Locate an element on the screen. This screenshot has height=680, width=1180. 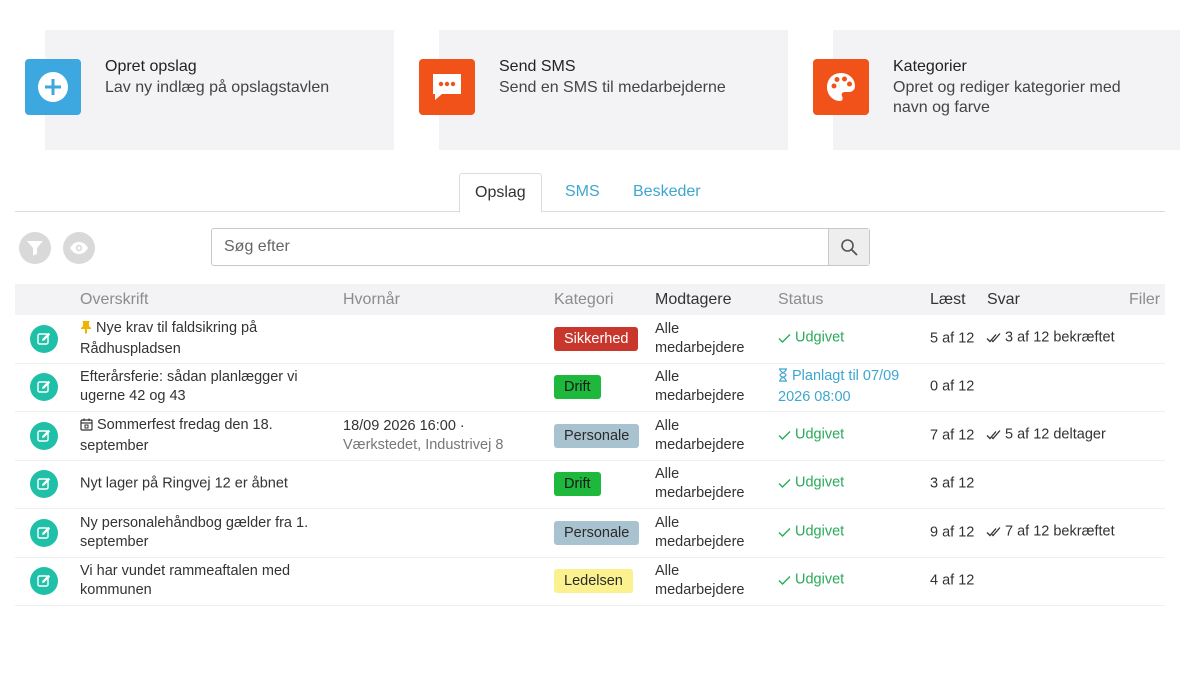
search-button is located at coordinates (848, 247).